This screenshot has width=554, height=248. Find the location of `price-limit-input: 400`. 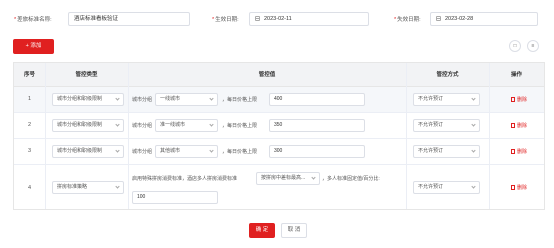

price-limit-input: 400 is located at coordinates (317, 99).